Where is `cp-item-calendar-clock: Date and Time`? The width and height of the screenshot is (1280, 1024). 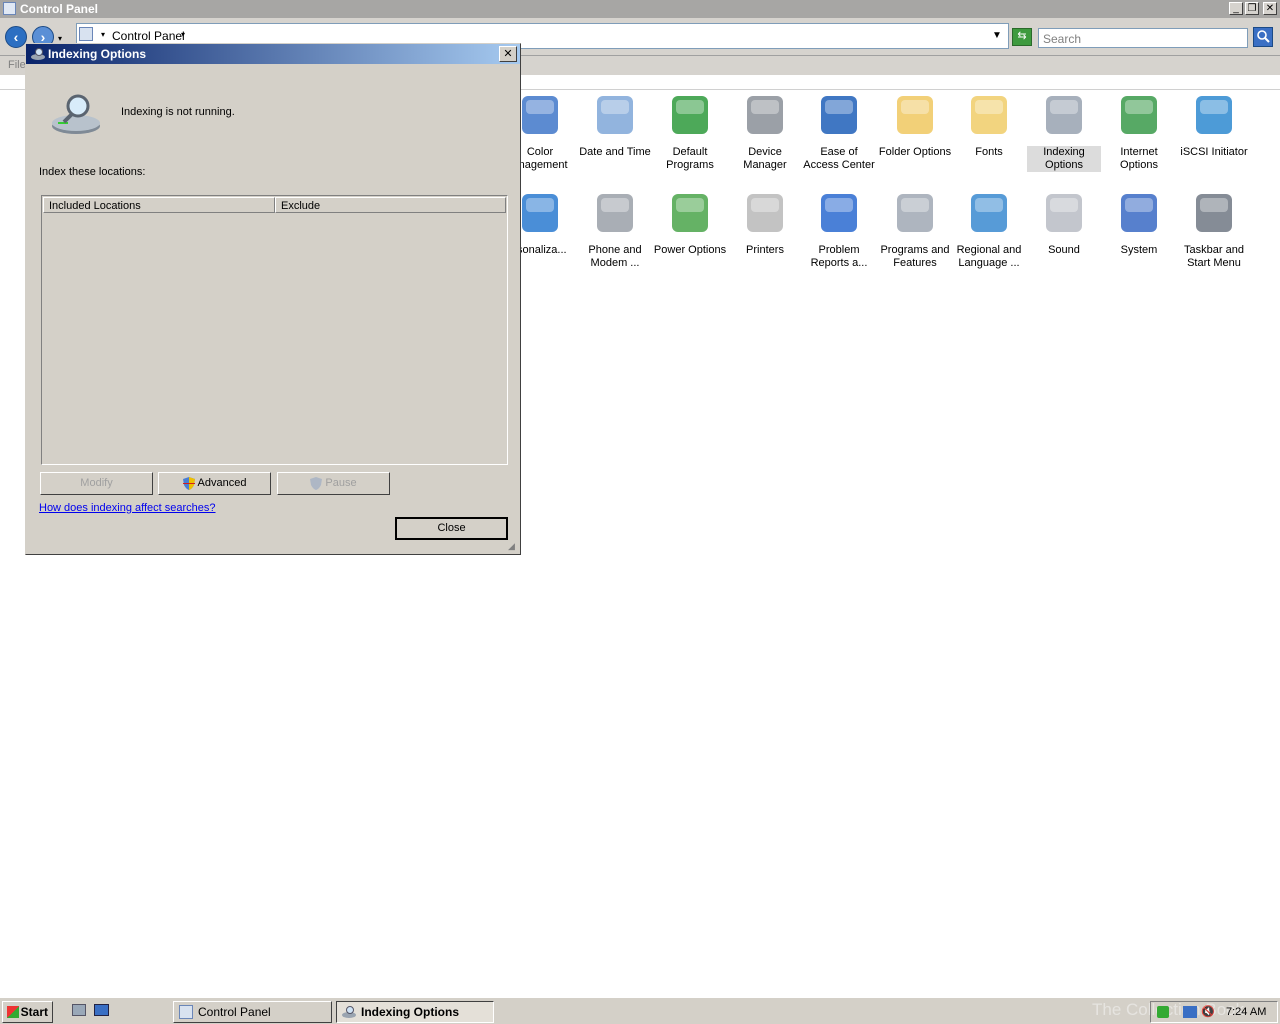
cp-item-calendar-clock: Date and Time is located at coordinates (615, 125).